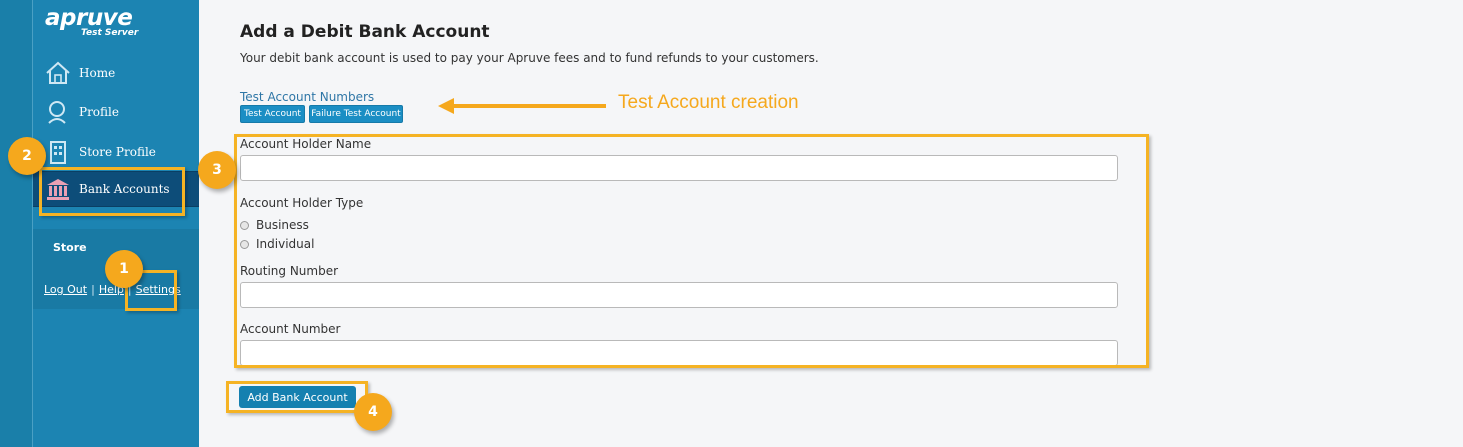  What do you see at coordinates (272, 114) in the screenshot?
I see `test-account-button: Test Account` at bounding box center [272, 114].